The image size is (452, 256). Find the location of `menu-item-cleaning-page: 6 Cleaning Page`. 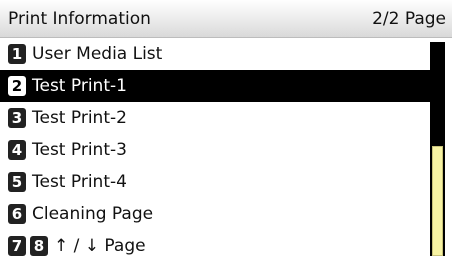

menu-item-cleaning-page: 6 Cleaning Page is located at coordinates (215, 214).